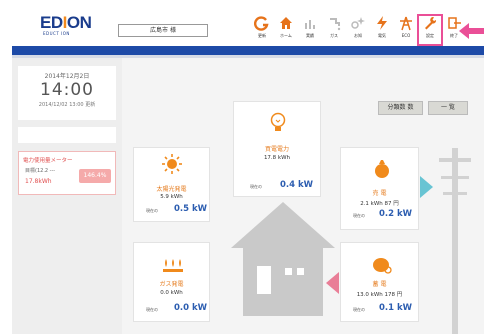 Image resolution: width=484 pixels, height=334 pixels. I want to click on meter-title: 電力使用量メーター, so click(48, 161).